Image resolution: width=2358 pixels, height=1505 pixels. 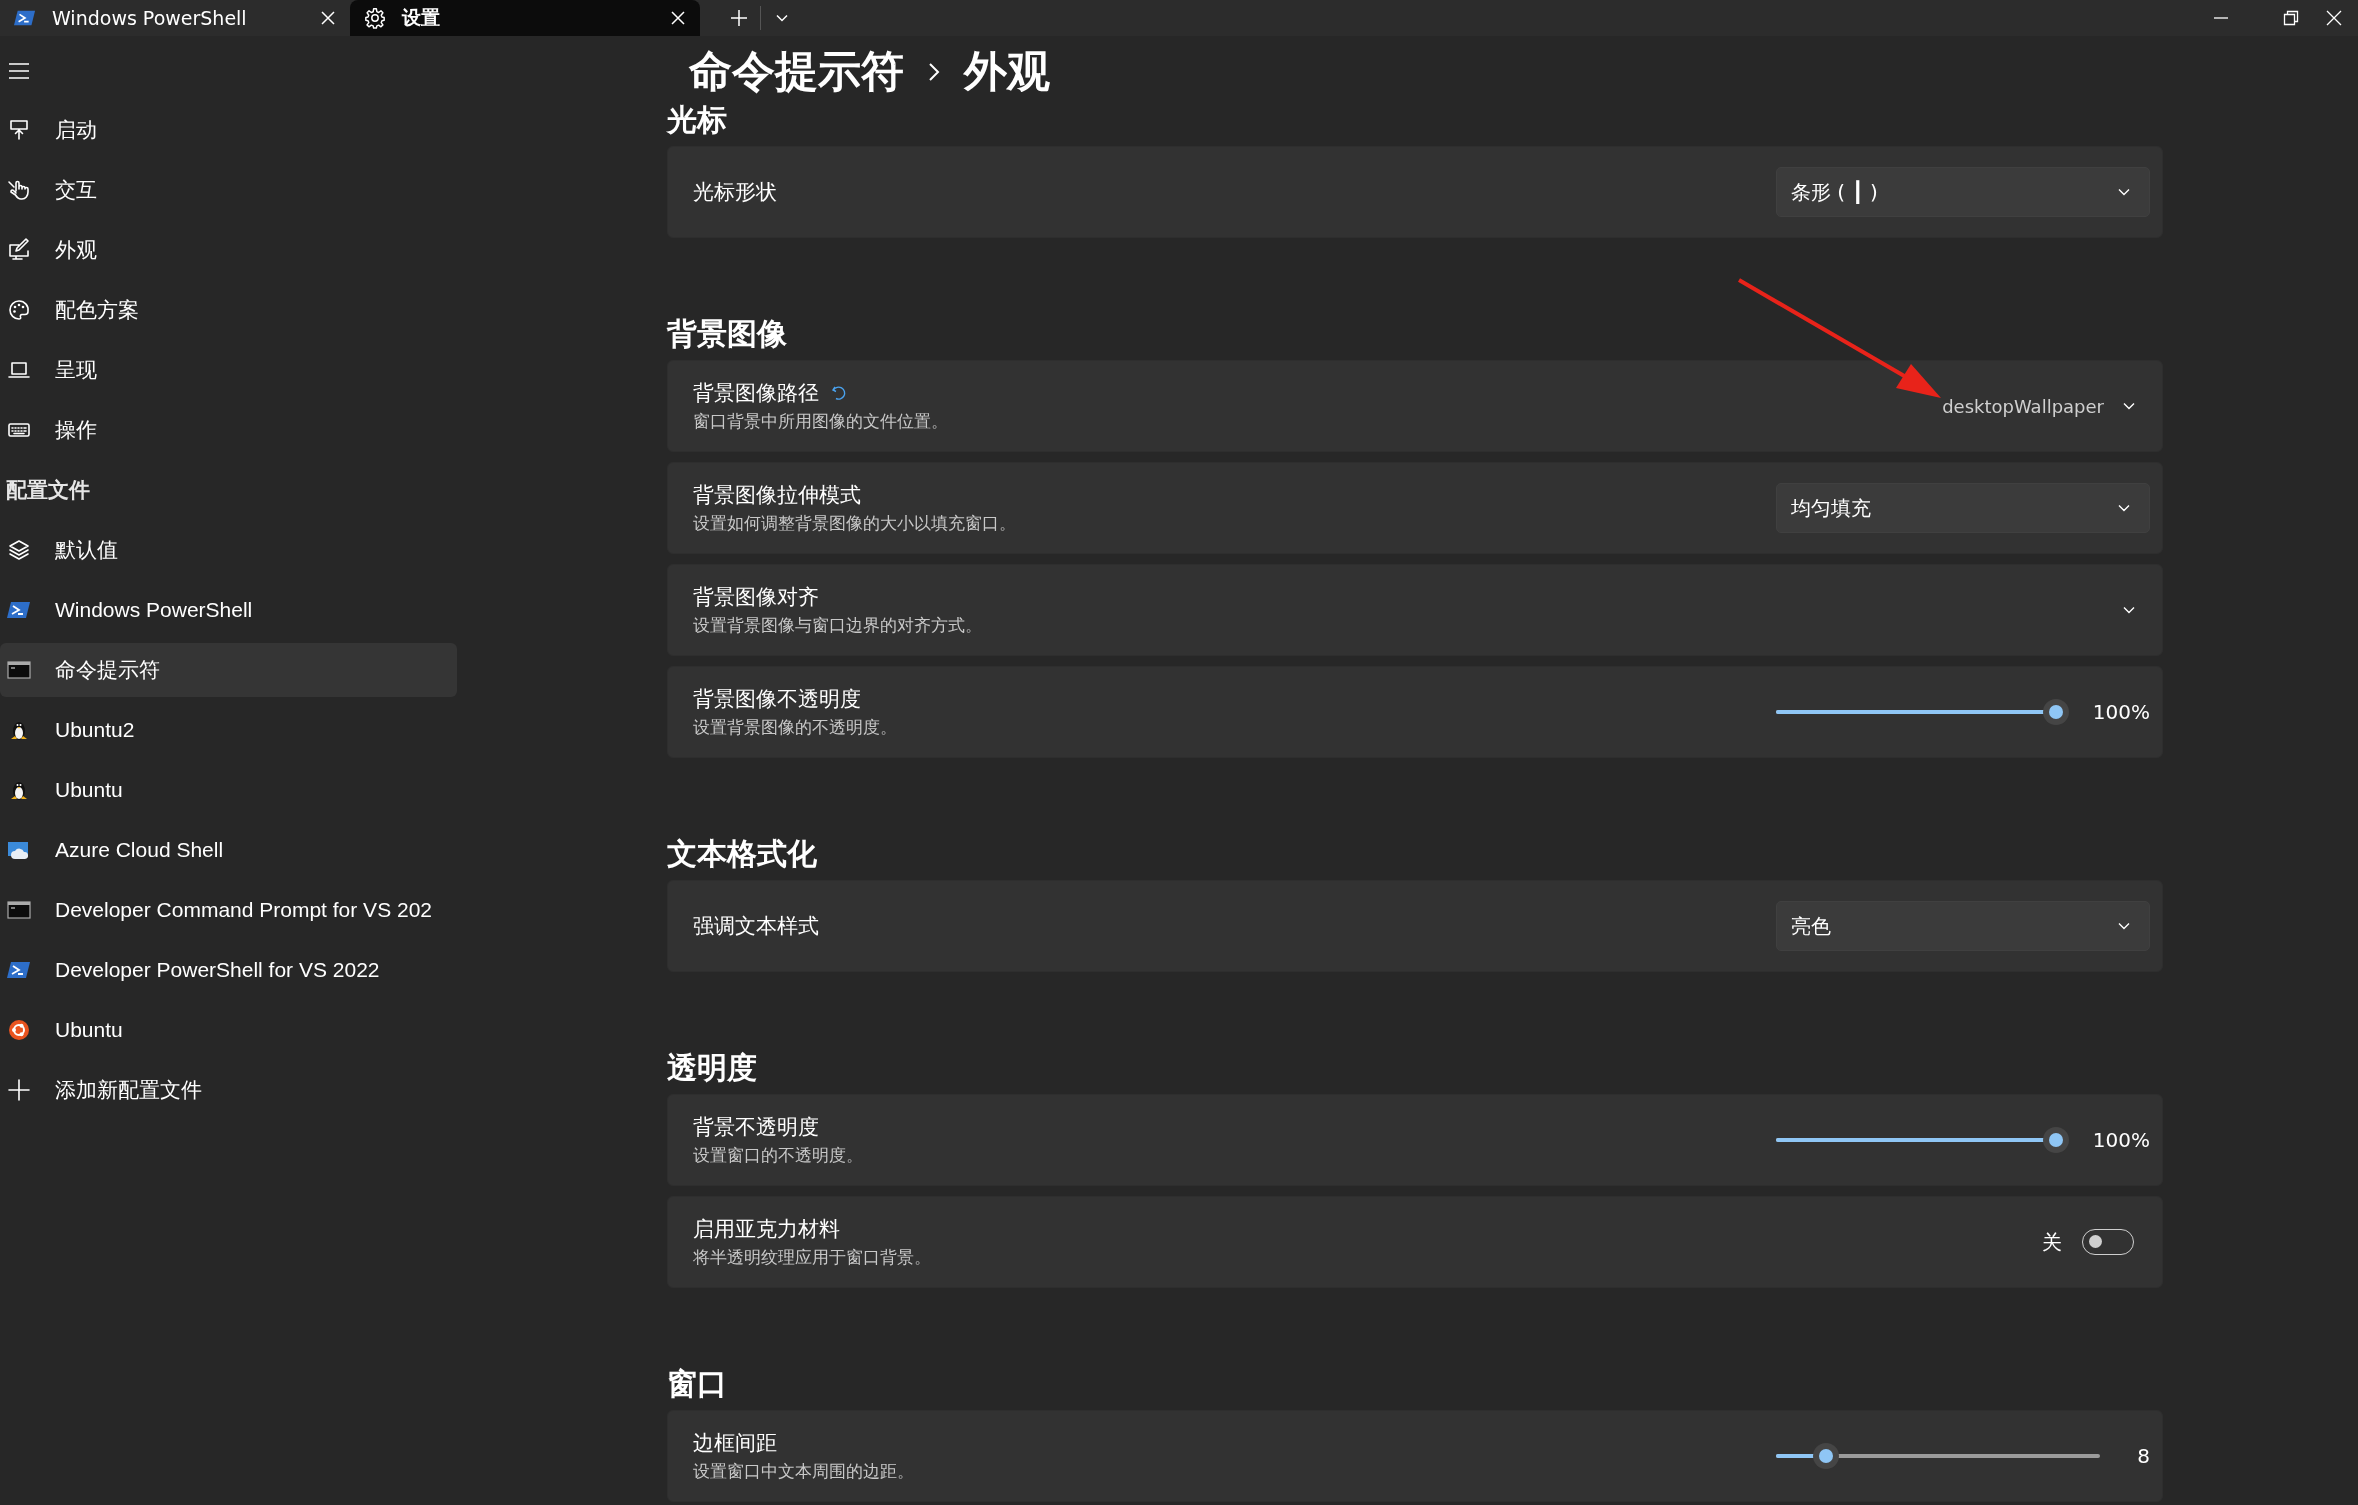 What do you see at coordinates (228, 610) in the screenshot?
I see `sidebar-item: Windows PowerShell` at bounding box center [228, 610].